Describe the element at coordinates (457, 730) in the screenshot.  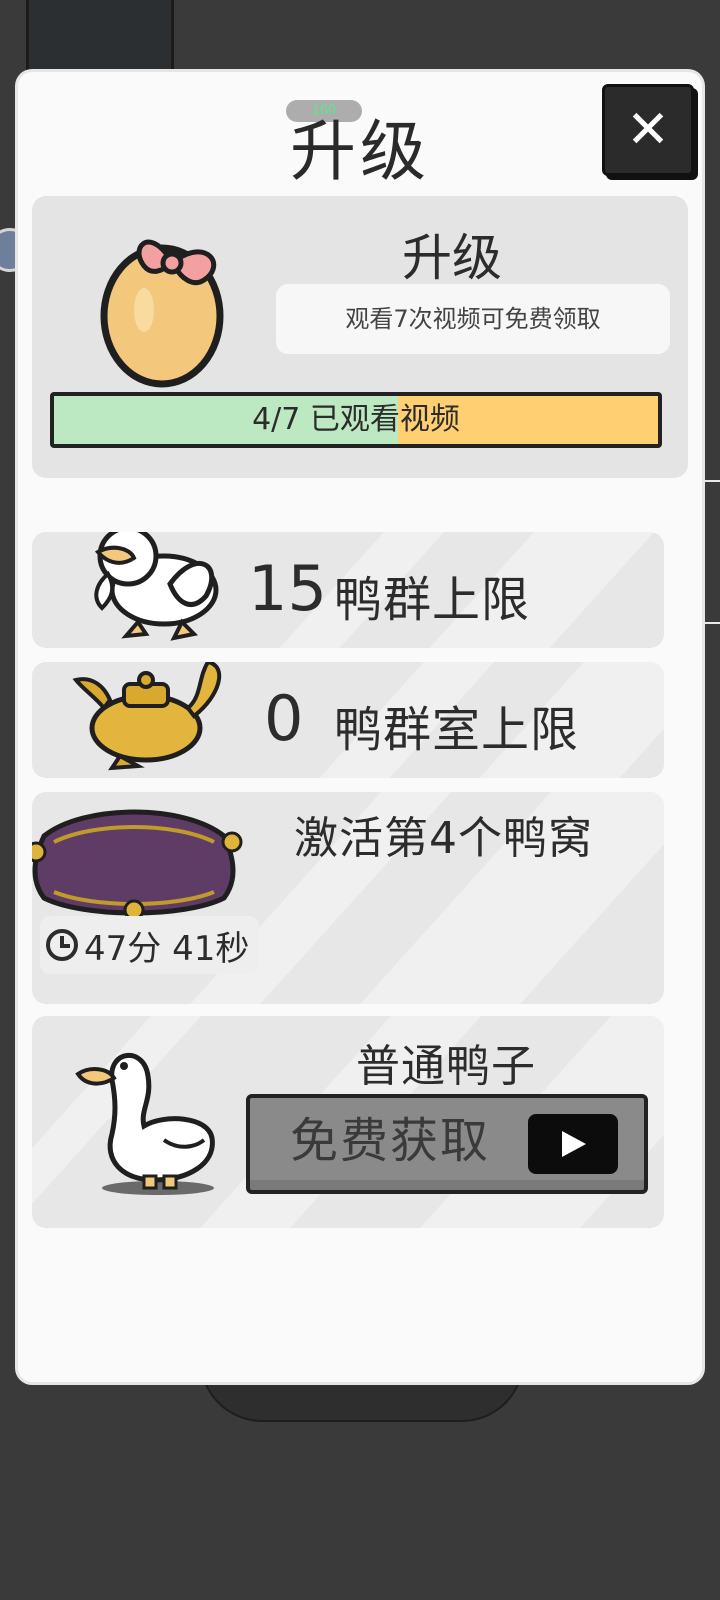
I see `room-limit-label: 鸭群室上限` at that location.